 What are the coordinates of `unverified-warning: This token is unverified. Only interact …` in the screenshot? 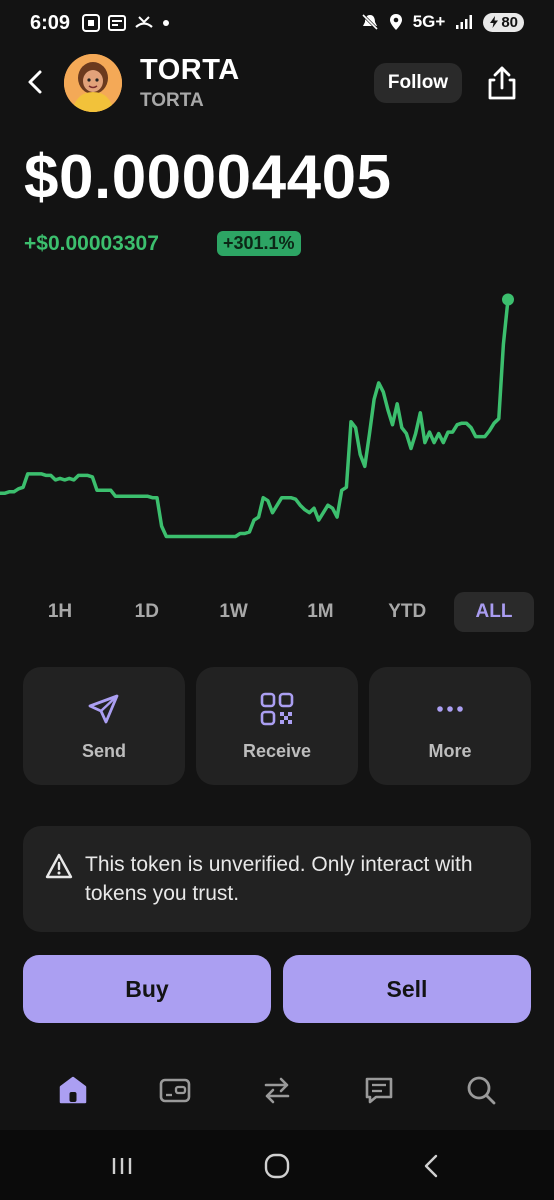 It's located at (277, 879).